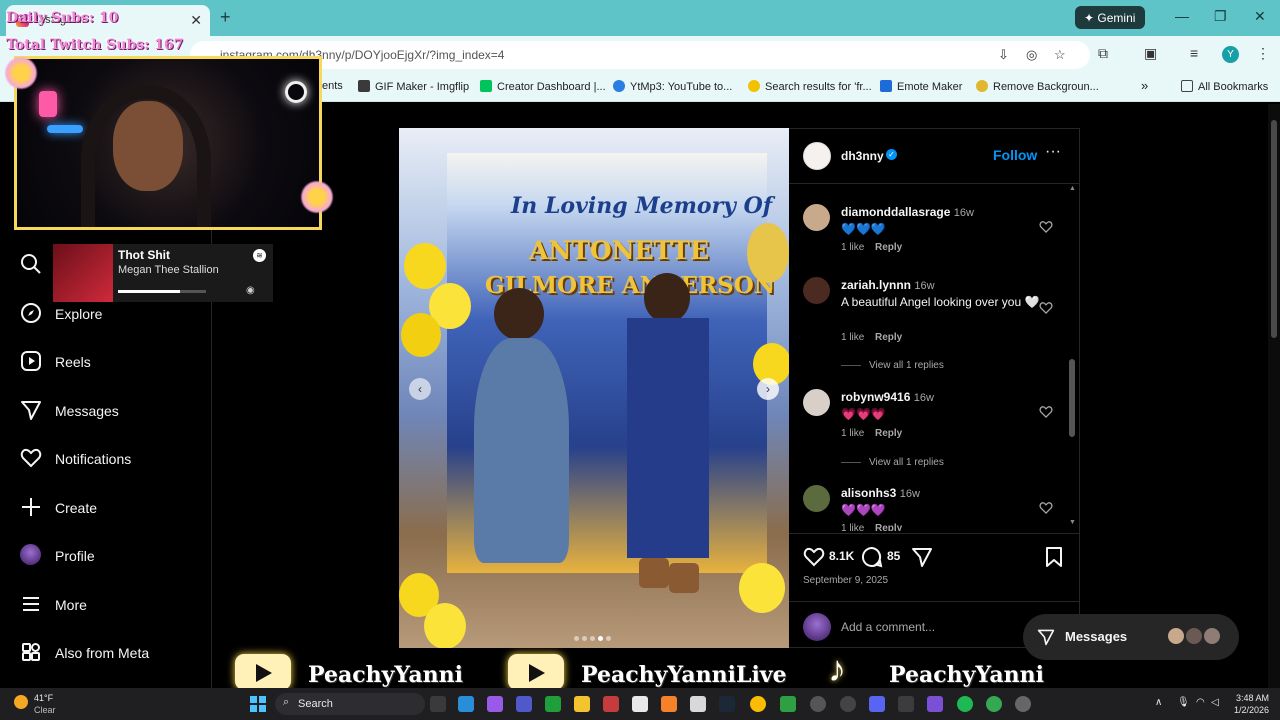  Describe the element at coordinates (1230, 54) in the screenshot. I see `profile-avatar: Y` at that location.